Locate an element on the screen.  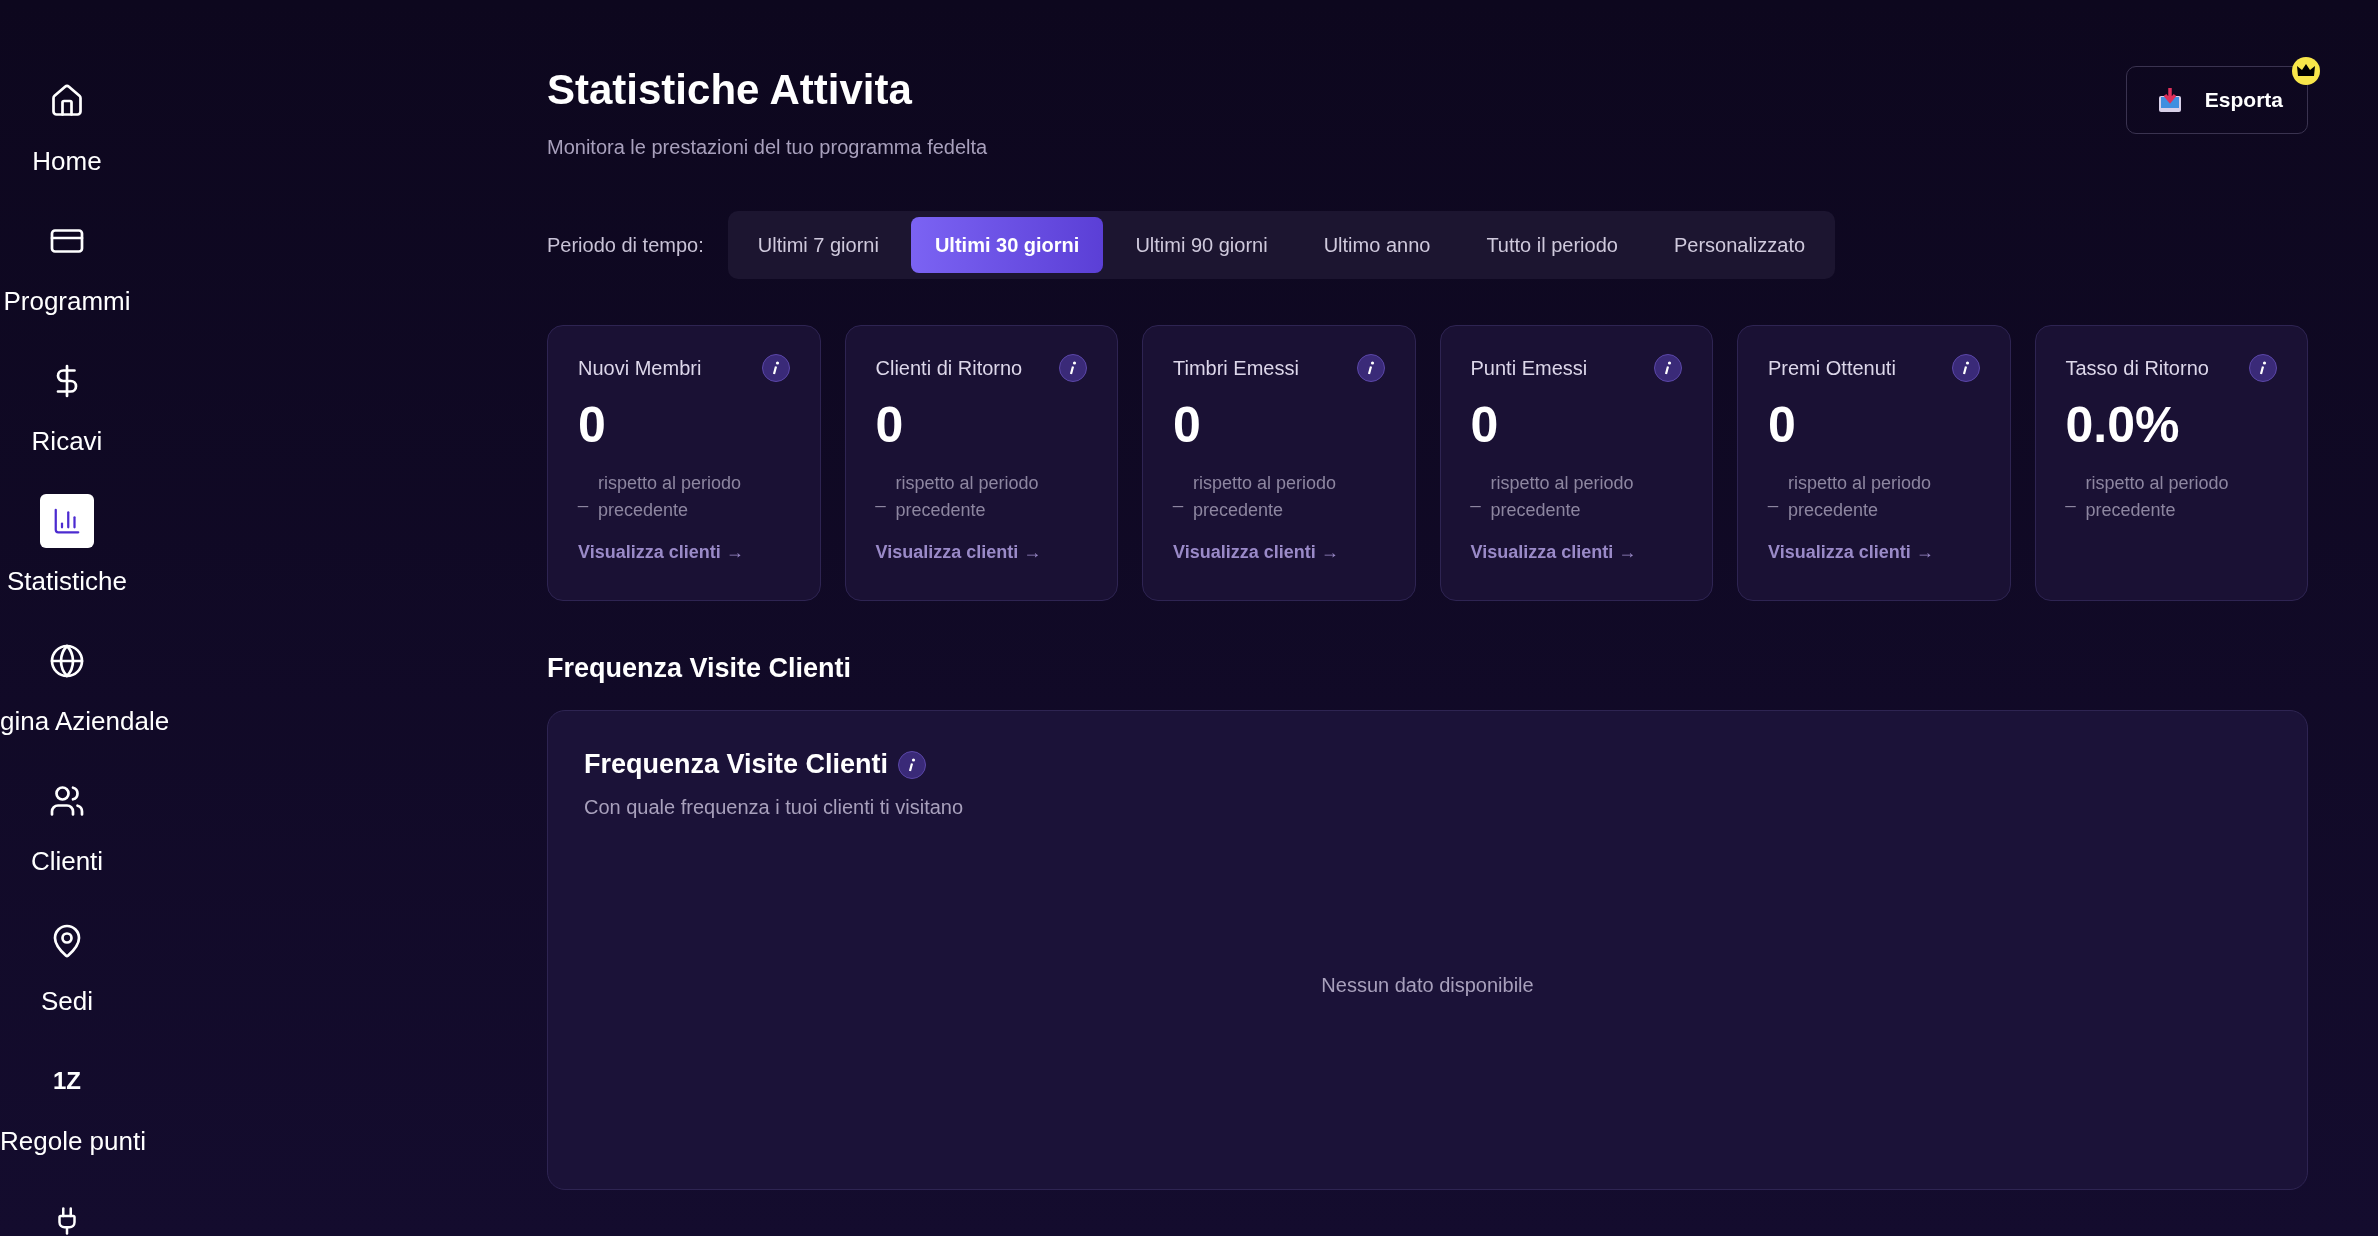
stat-title: Timbri Emessi is located at coordinates (1236, 368).